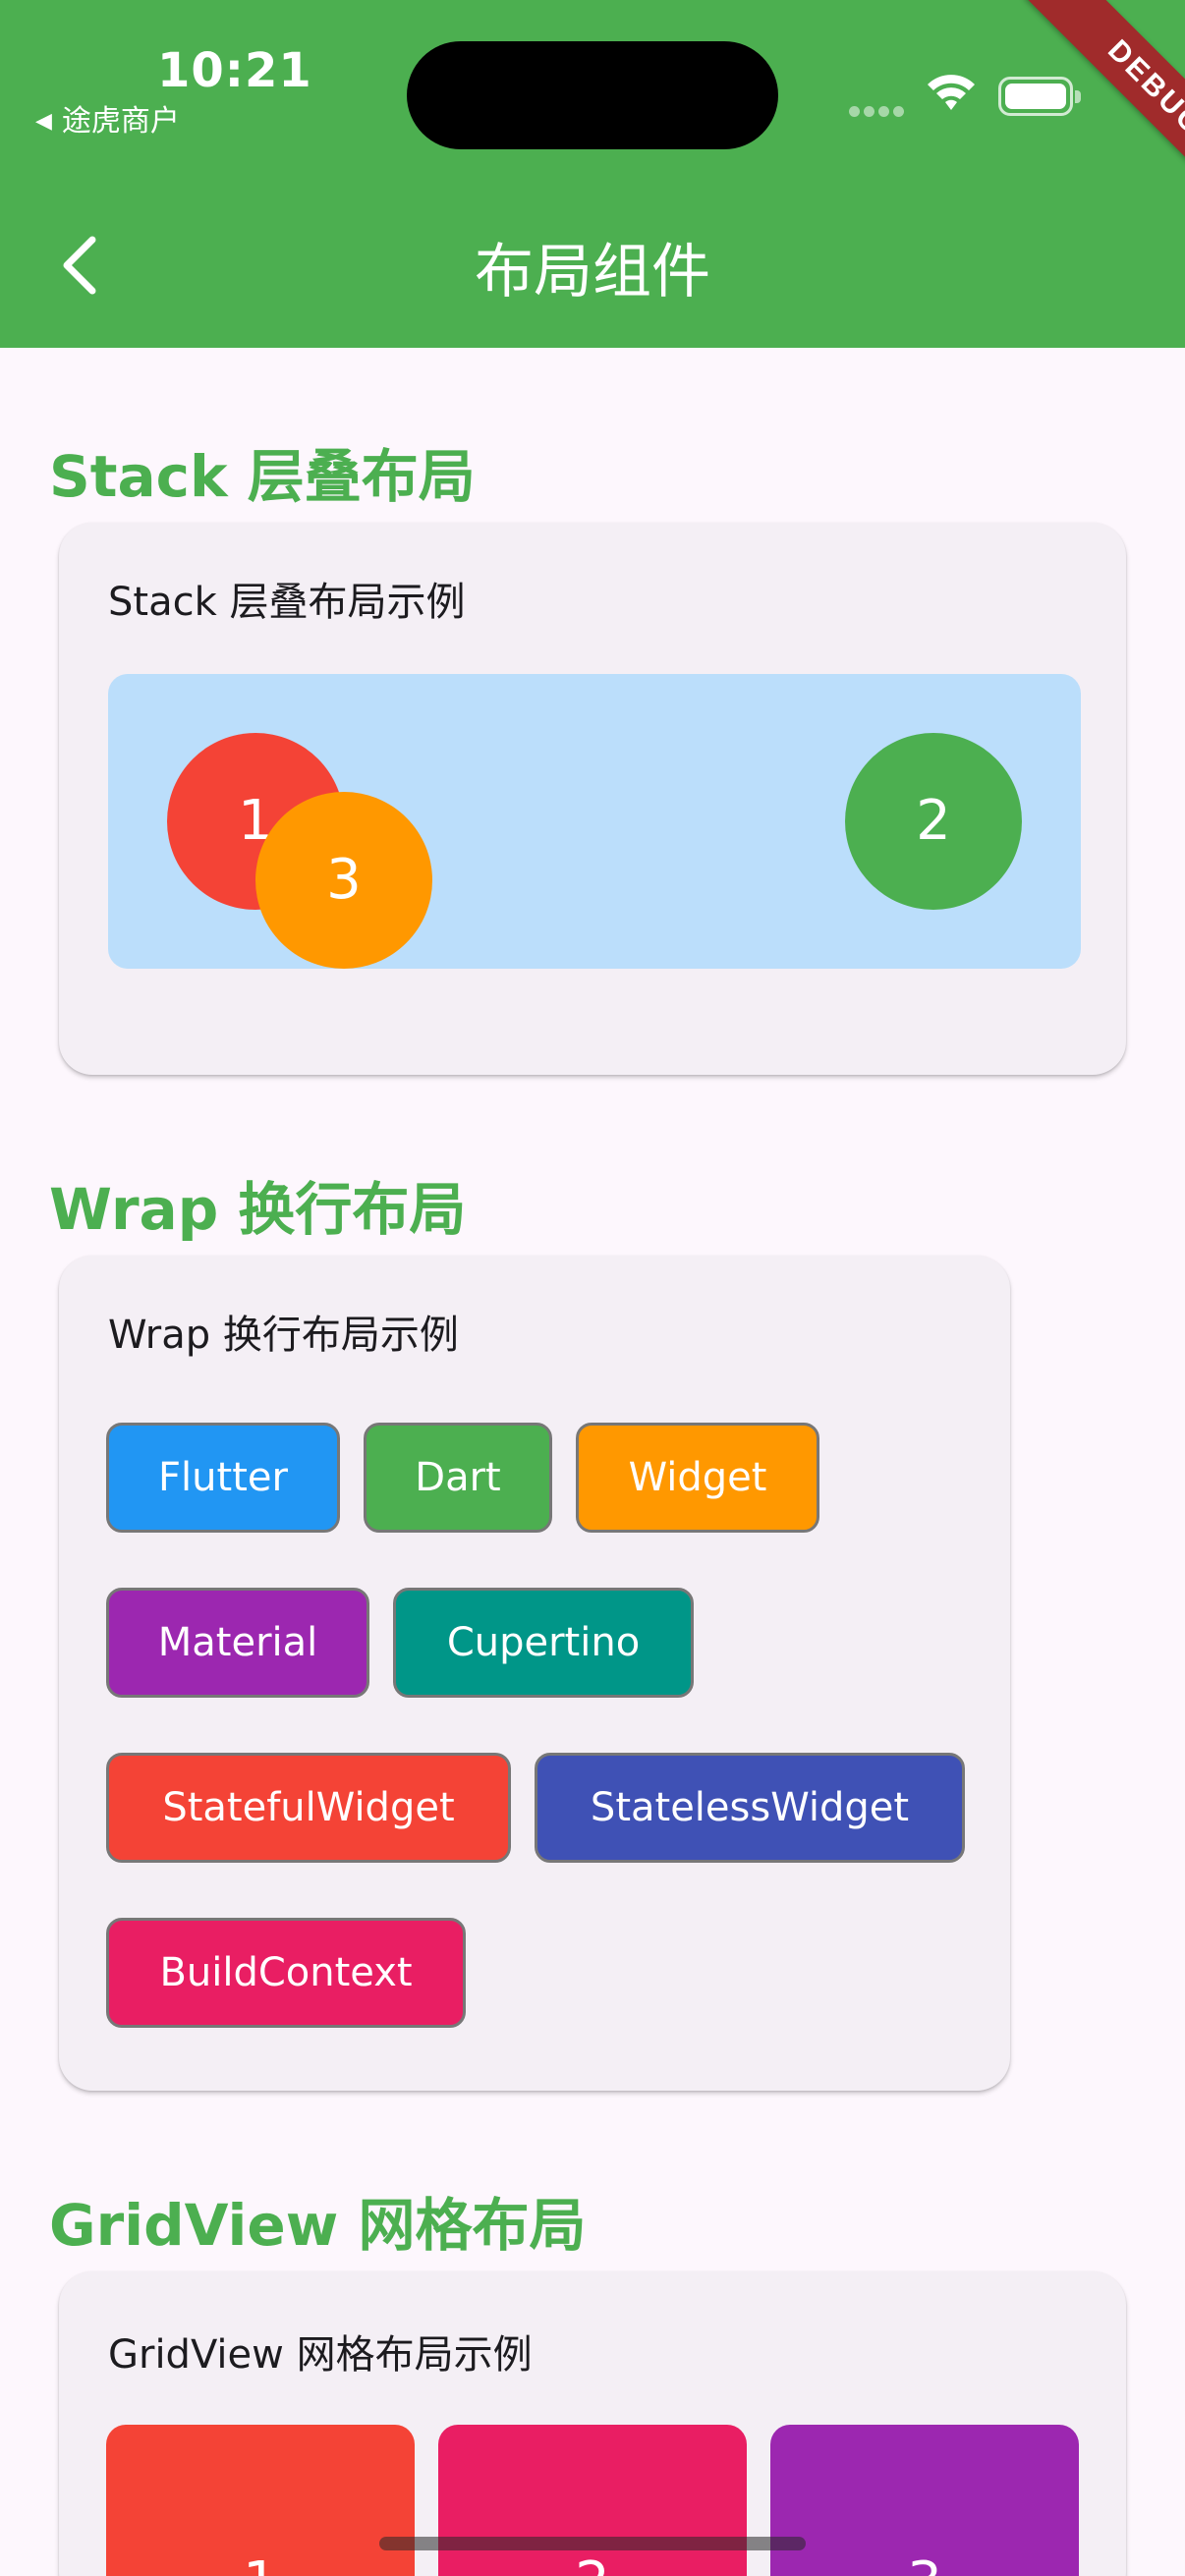 The height and width of the screenshot is (2576, 1185). Describe the element at coordinates (592, 95) in the screenshot. I see `dynamic-island` at that location.